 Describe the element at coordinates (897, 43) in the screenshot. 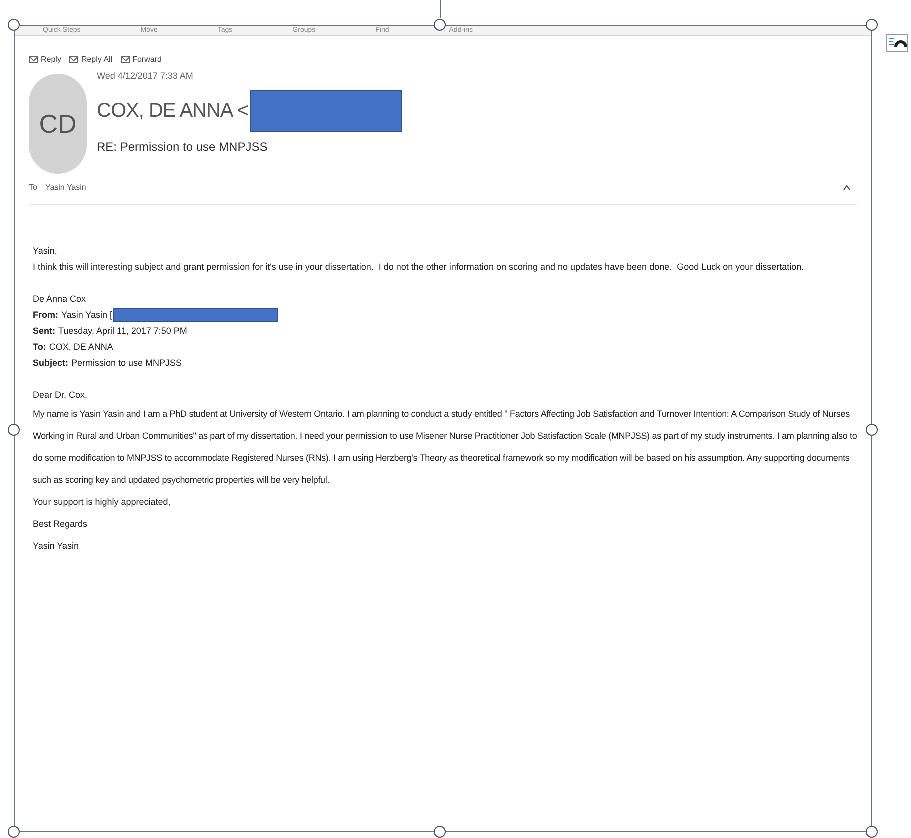

I see `layout-options-icon` at that location.